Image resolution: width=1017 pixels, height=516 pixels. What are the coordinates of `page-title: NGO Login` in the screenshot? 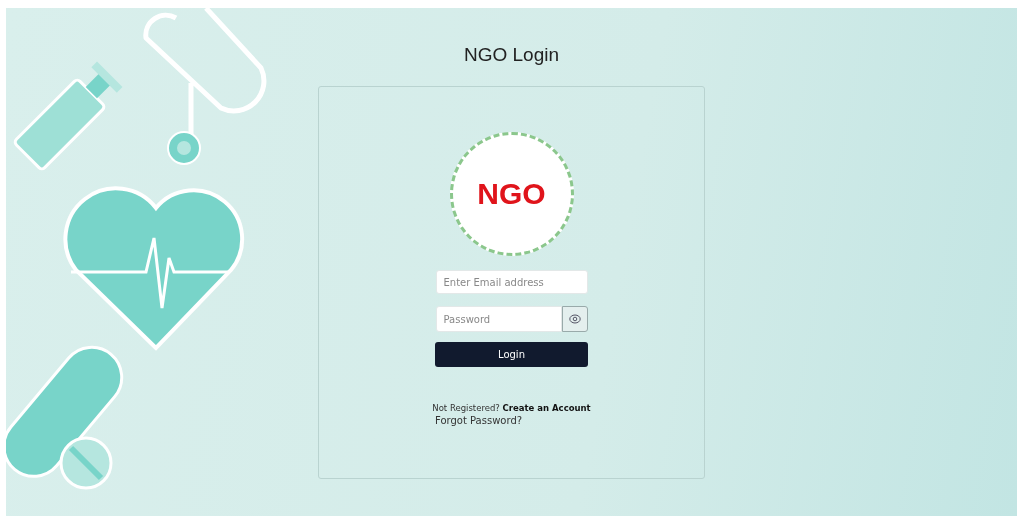 It's located at (511, 55).